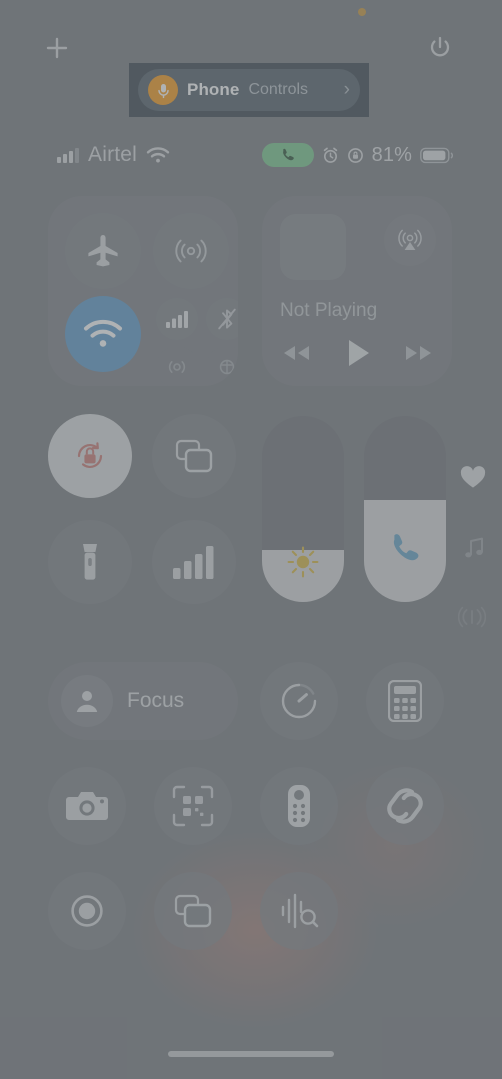 The height and width of the screenshot is (1079, 502). I want to click on rotation-lock-status-icon, so click(355, 155).